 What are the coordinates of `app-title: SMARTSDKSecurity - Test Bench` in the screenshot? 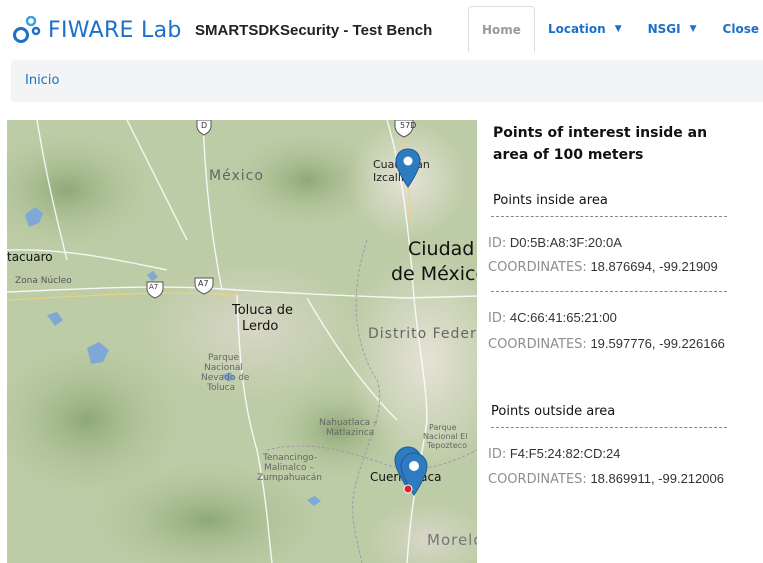 It's located at (314, 30).